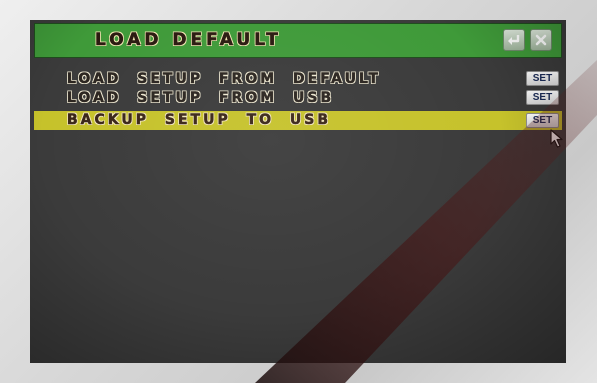  Describe the element at coordinates (298, 40) in the screenshot. I see `dialog-titlebar: LOAD DEFAULT` at that location.